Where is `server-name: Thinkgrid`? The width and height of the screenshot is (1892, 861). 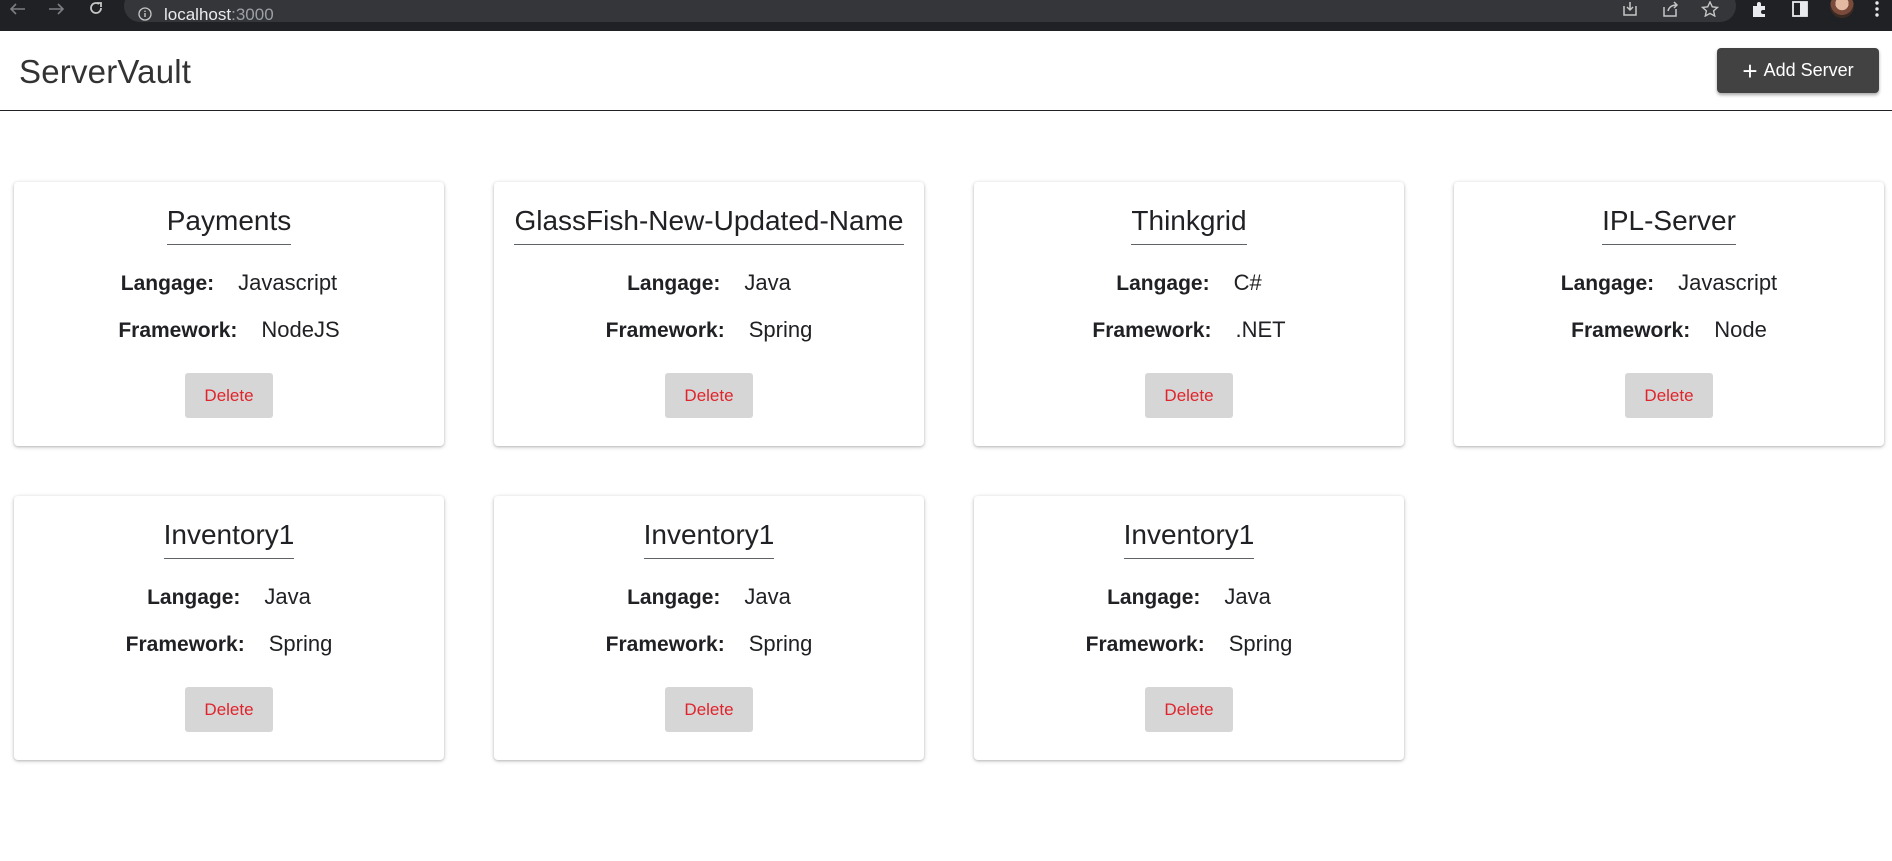
server-name: Thinkgrid is located at coordinates (1189, 224).